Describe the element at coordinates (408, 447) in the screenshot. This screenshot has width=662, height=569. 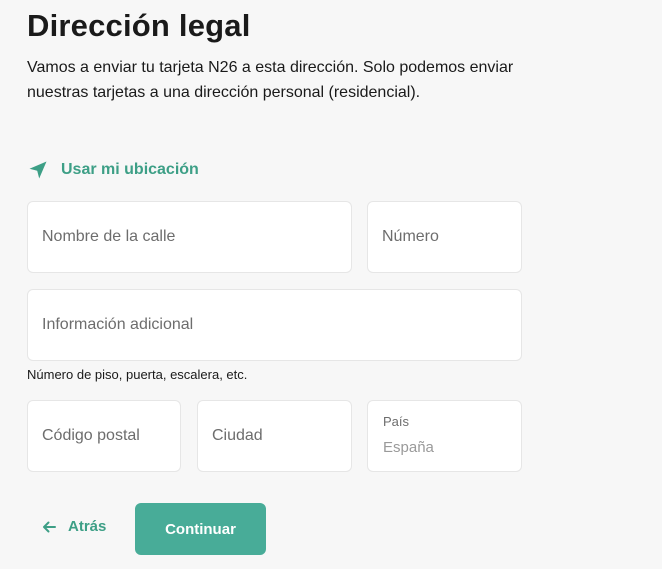
I see `country-value: España` at that location.